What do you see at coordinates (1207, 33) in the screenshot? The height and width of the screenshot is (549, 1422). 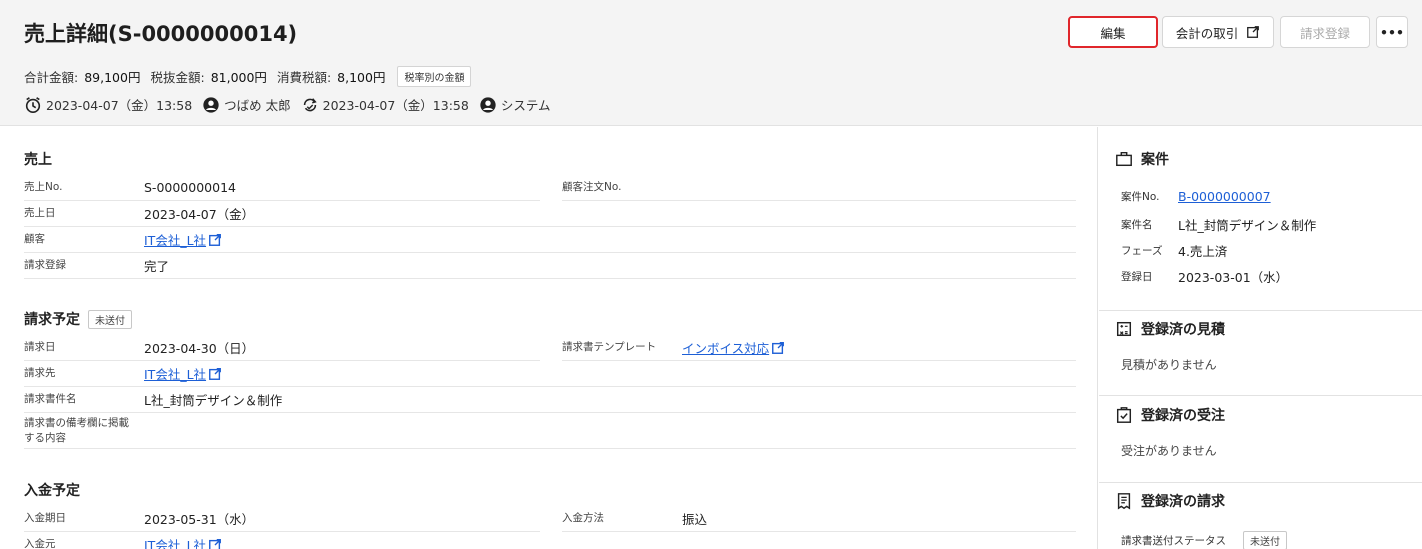 I see `accounting-button-label: 会計の取引` at bounding box center [1207, 33].